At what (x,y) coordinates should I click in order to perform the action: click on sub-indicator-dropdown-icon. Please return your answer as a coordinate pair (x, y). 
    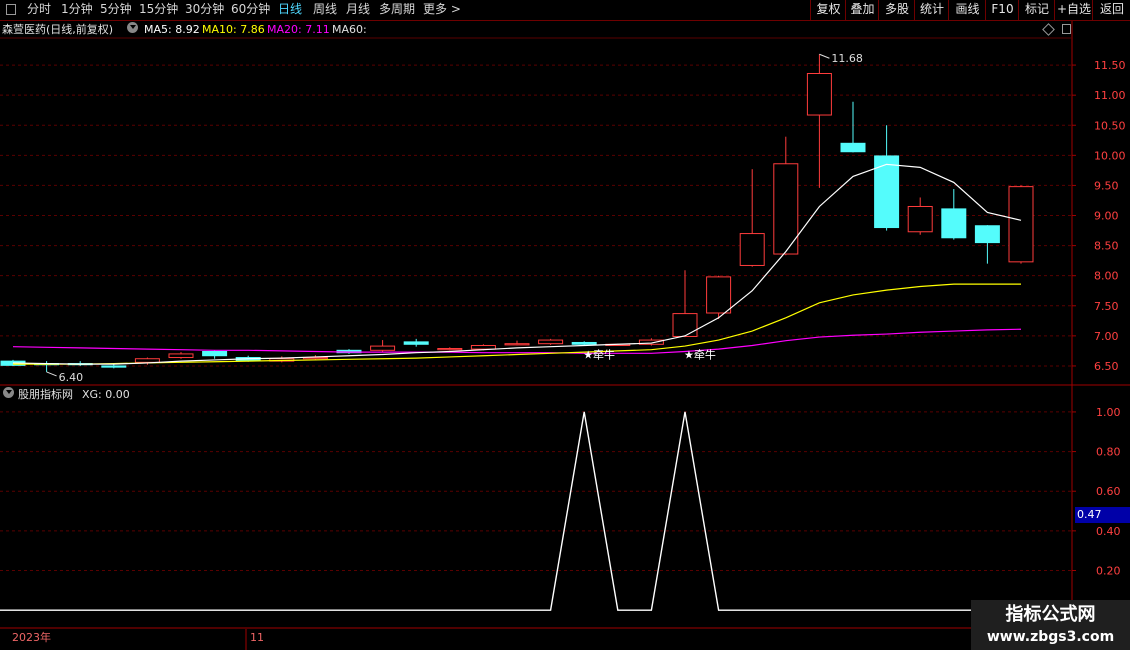
    Looking at the image, I should click on (8, 392).